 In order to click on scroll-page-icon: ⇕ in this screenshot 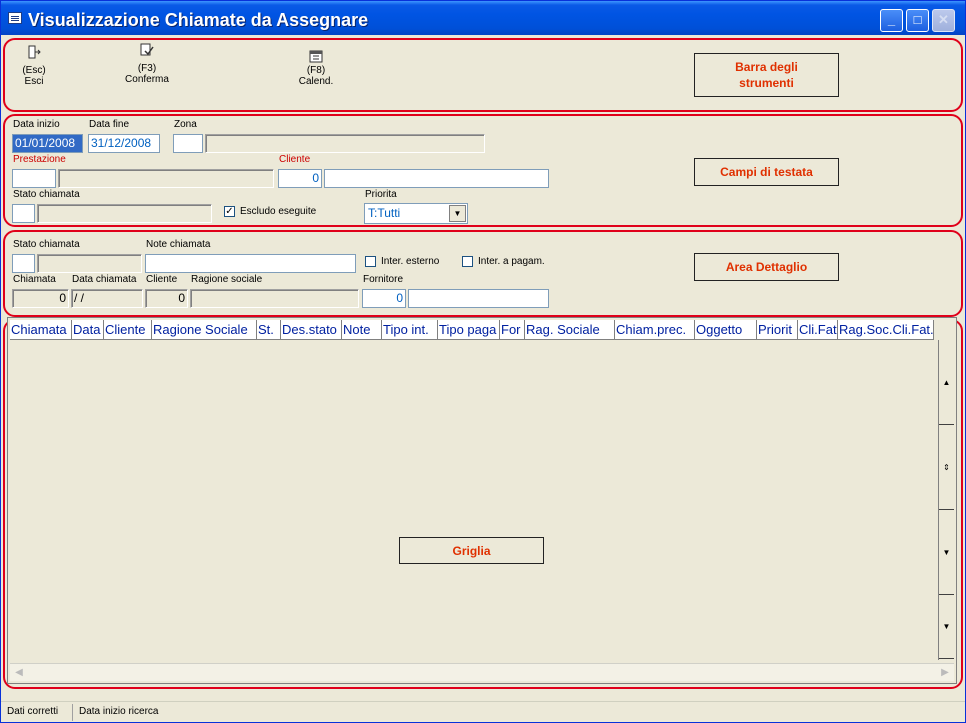, I will do `click(946, 467)`.